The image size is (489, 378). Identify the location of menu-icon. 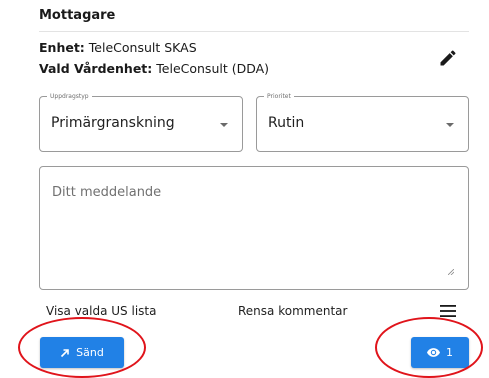
(448, 310).